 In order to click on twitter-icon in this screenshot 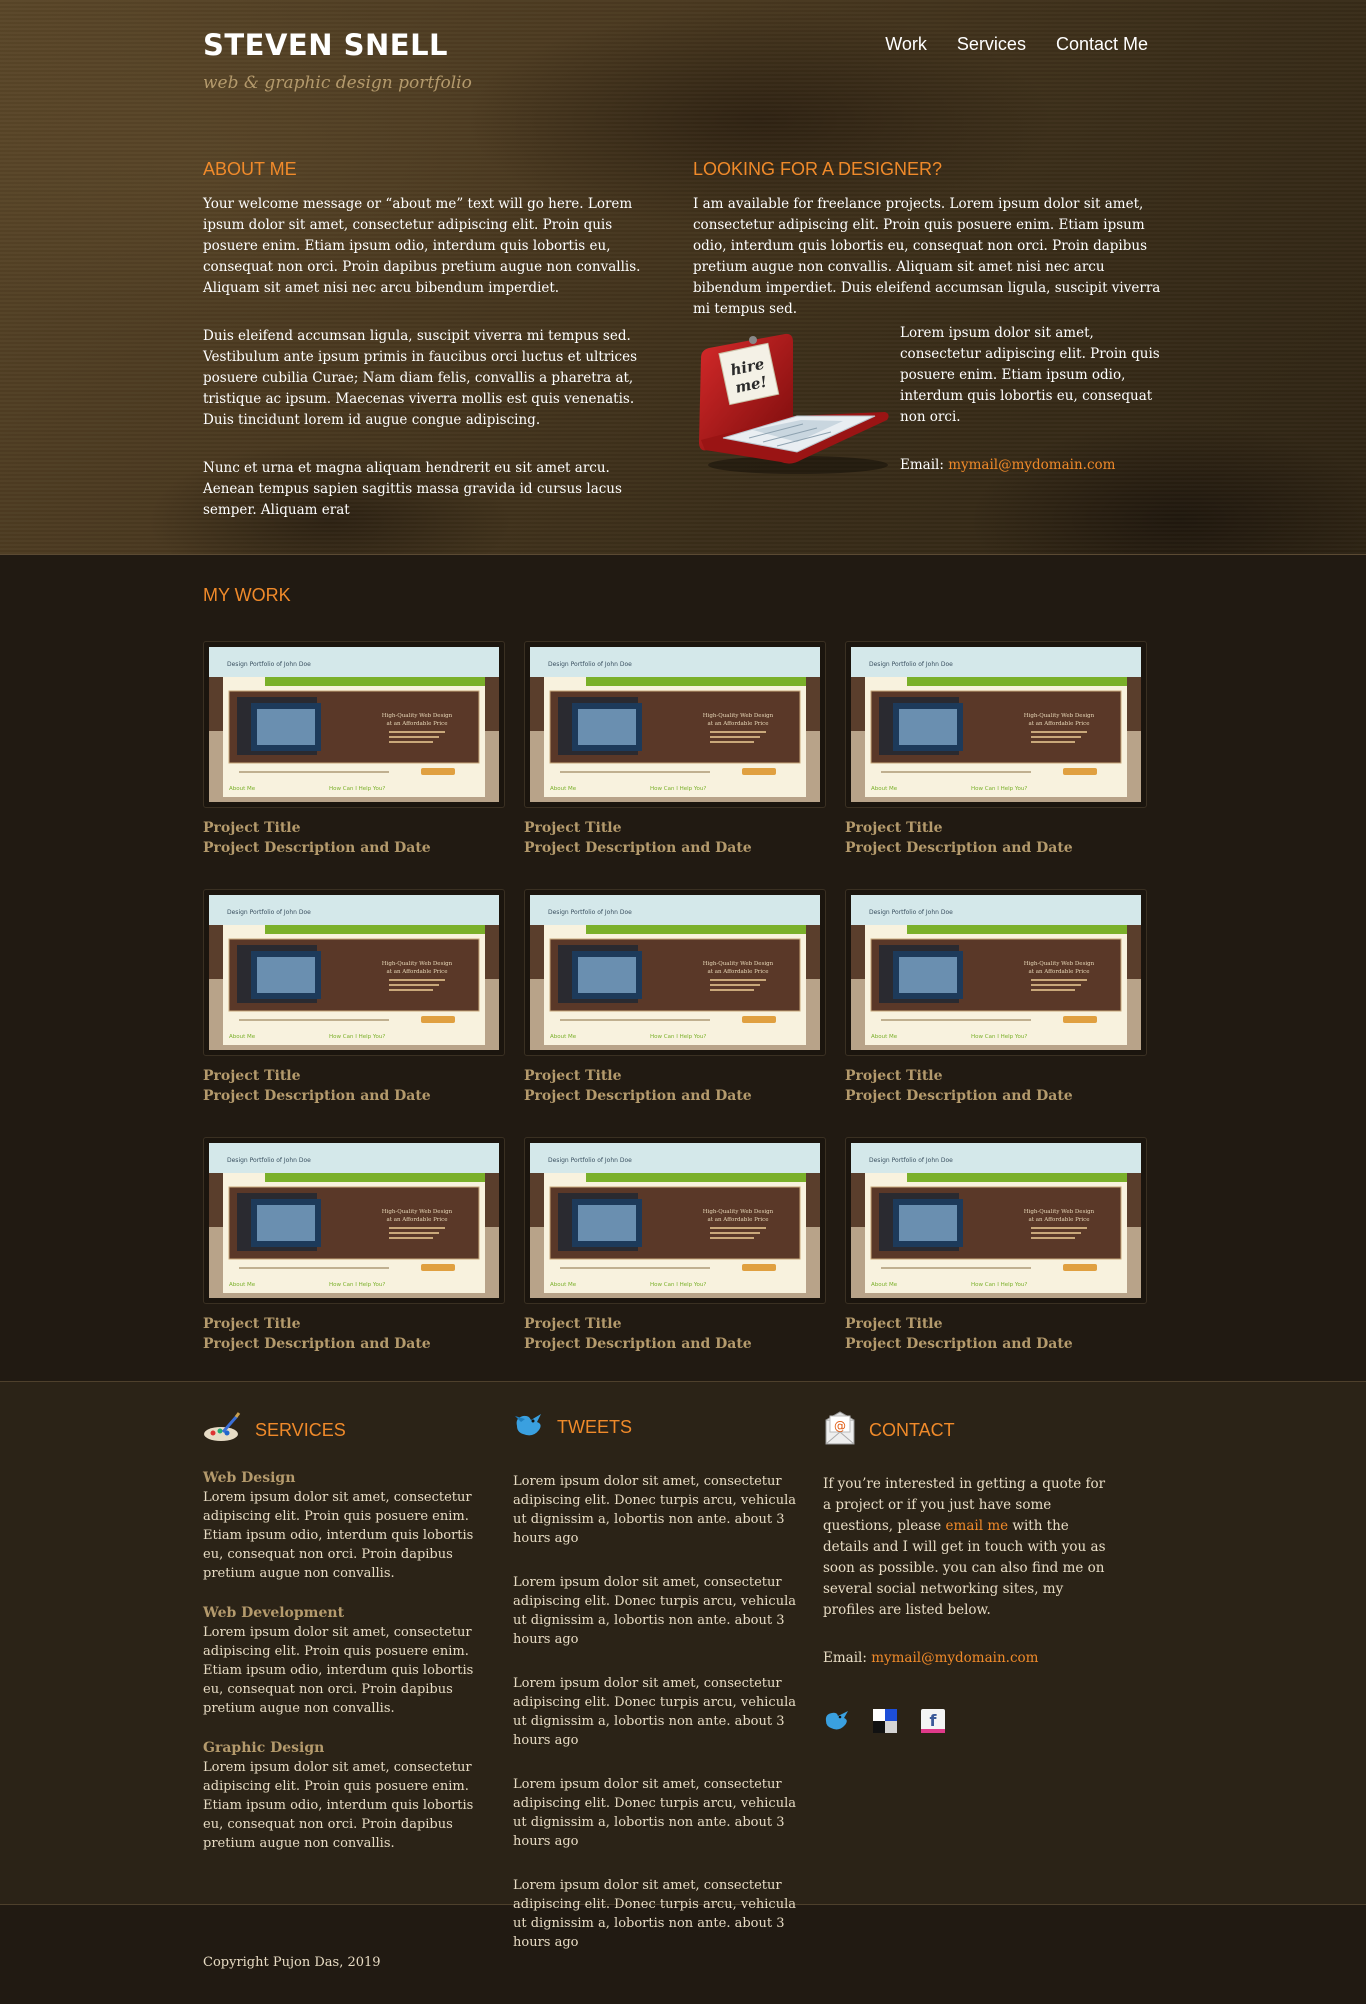, I will do `click(837, 1721)`.